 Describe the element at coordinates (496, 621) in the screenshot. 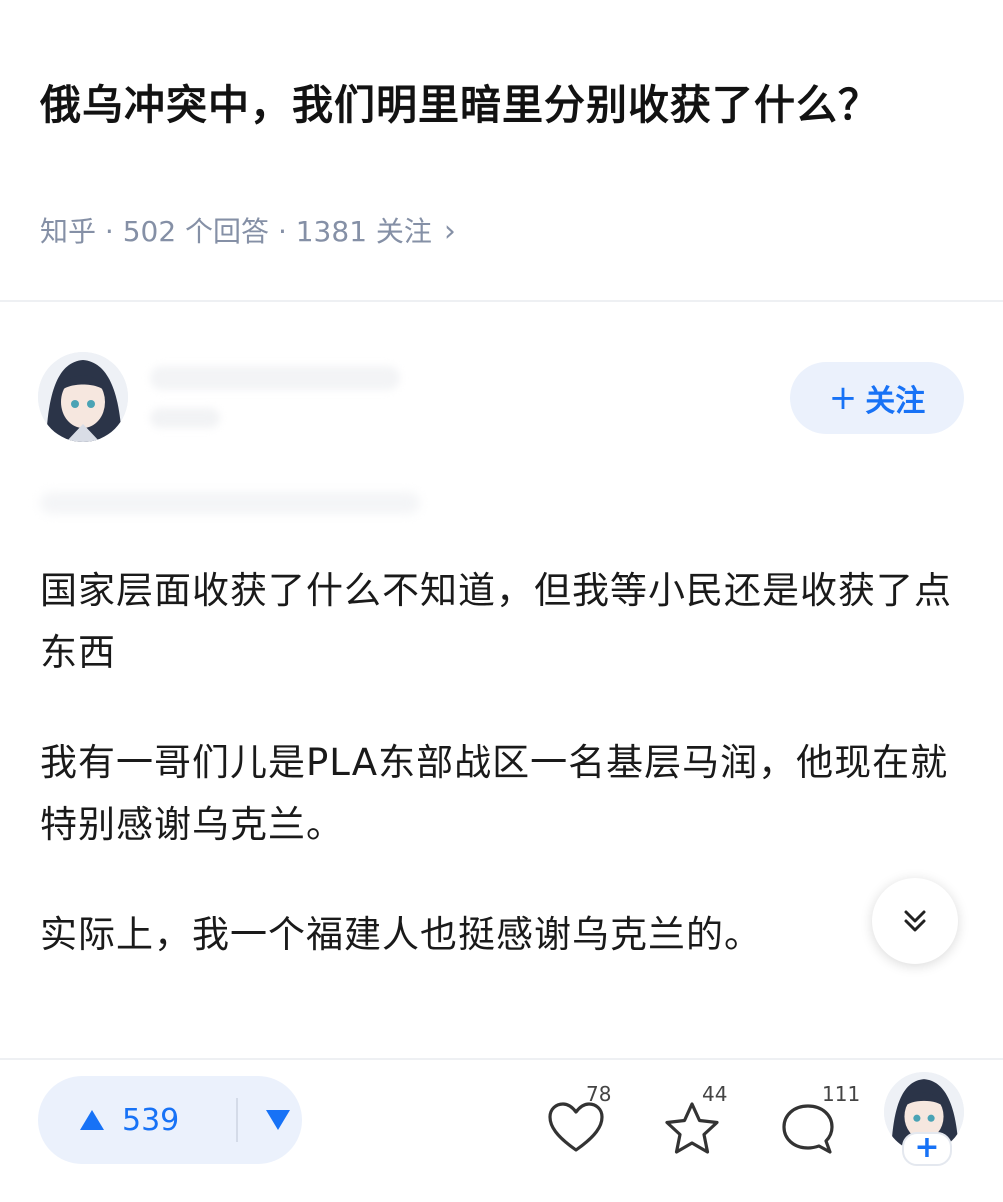

I see `answer-paragraph: 国家层面收获了什么不知道，但我等小民还是收获了点东西` at that location.